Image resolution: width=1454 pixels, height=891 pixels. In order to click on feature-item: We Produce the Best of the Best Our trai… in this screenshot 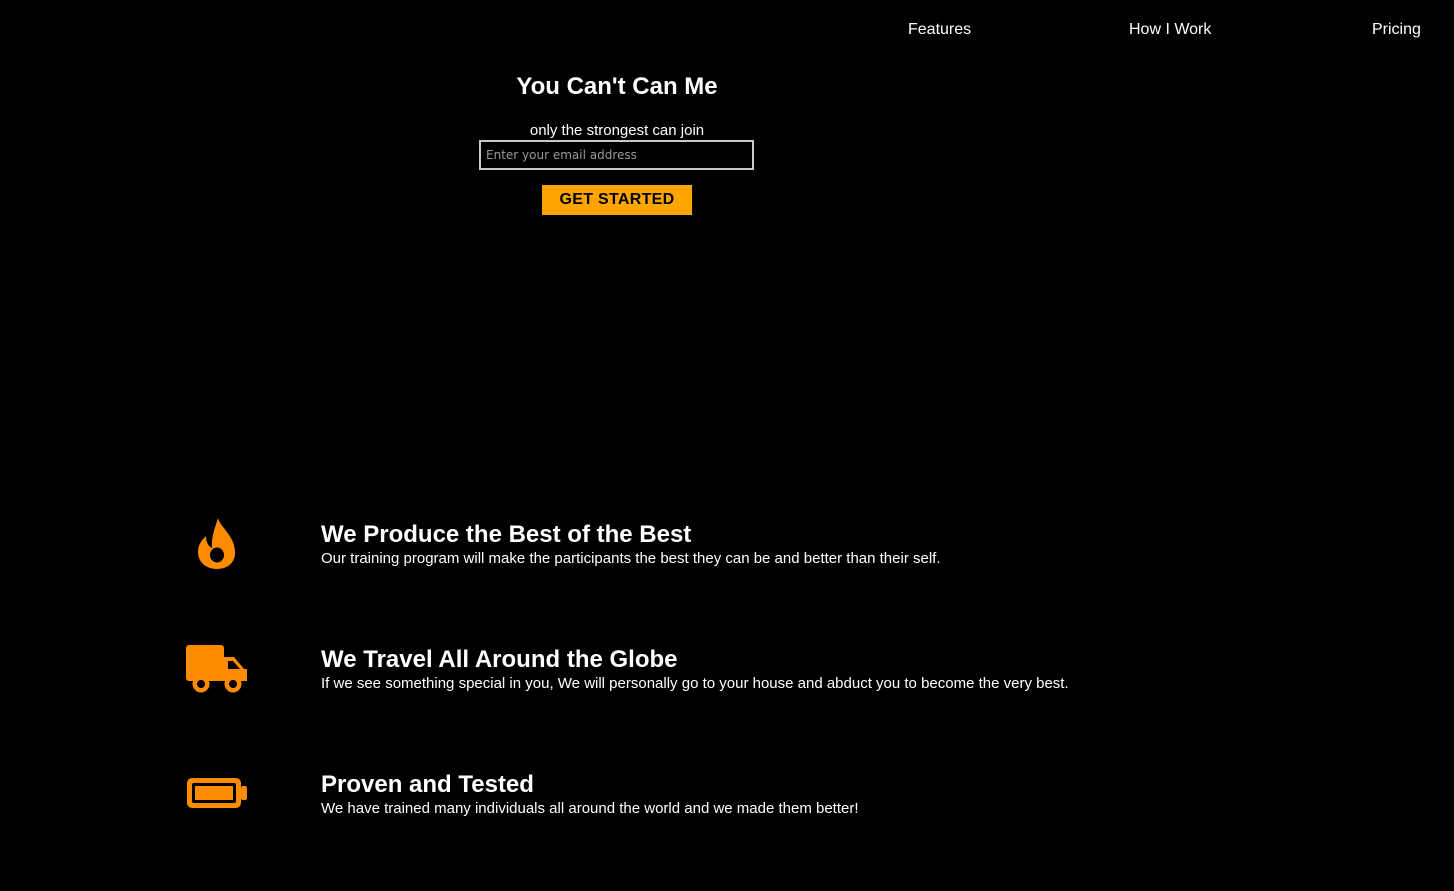, I will do `click(727, 555)`.